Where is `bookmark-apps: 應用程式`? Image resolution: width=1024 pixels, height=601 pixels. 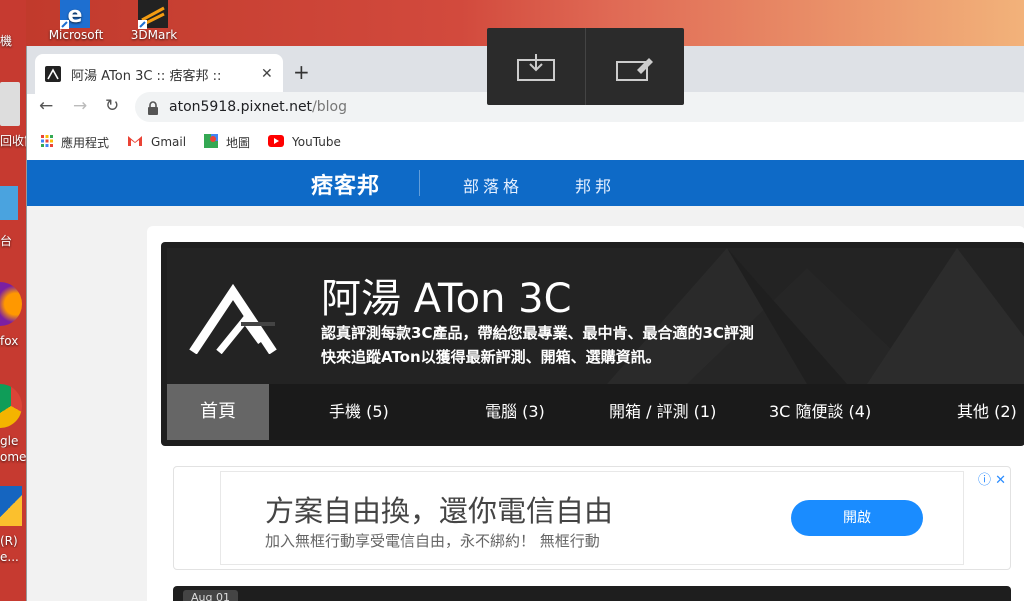 bookmark-apps: 應用程式 is located at coordinates (75, 142).